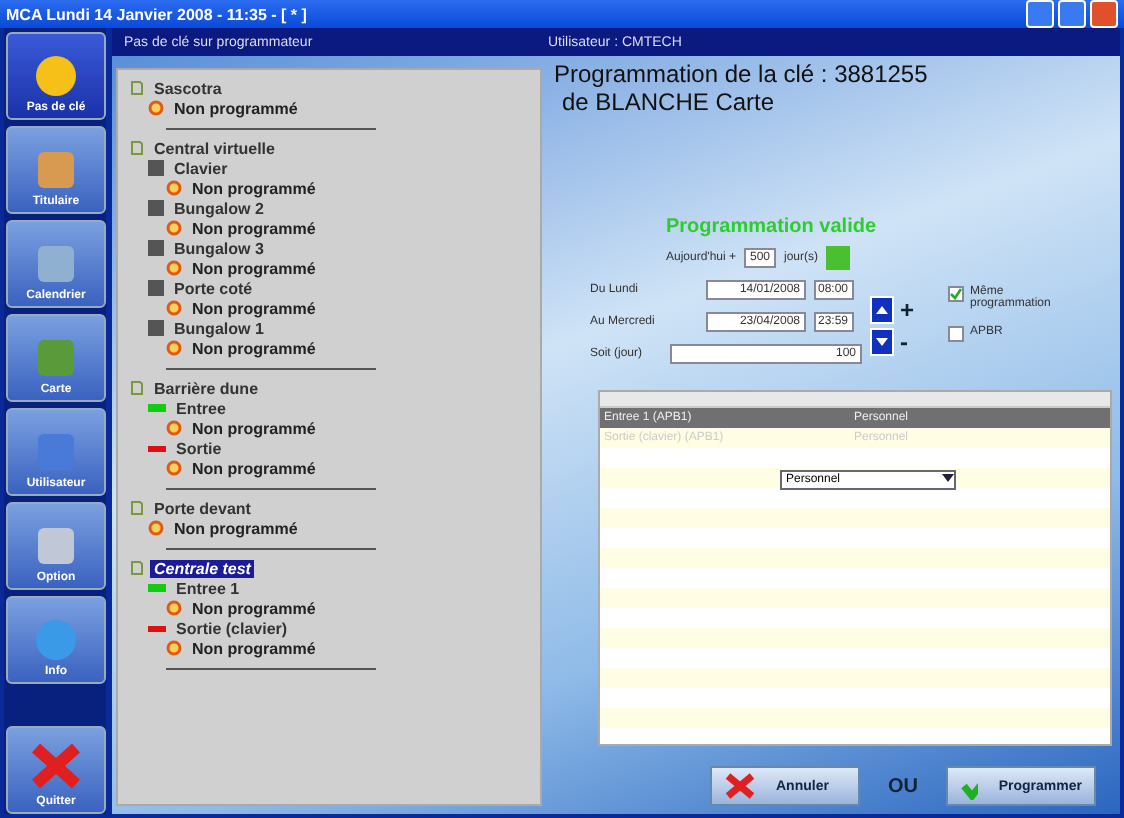 The image size is (1124, 818). I want to click on tree-item: Clavier, so click(201, 168).